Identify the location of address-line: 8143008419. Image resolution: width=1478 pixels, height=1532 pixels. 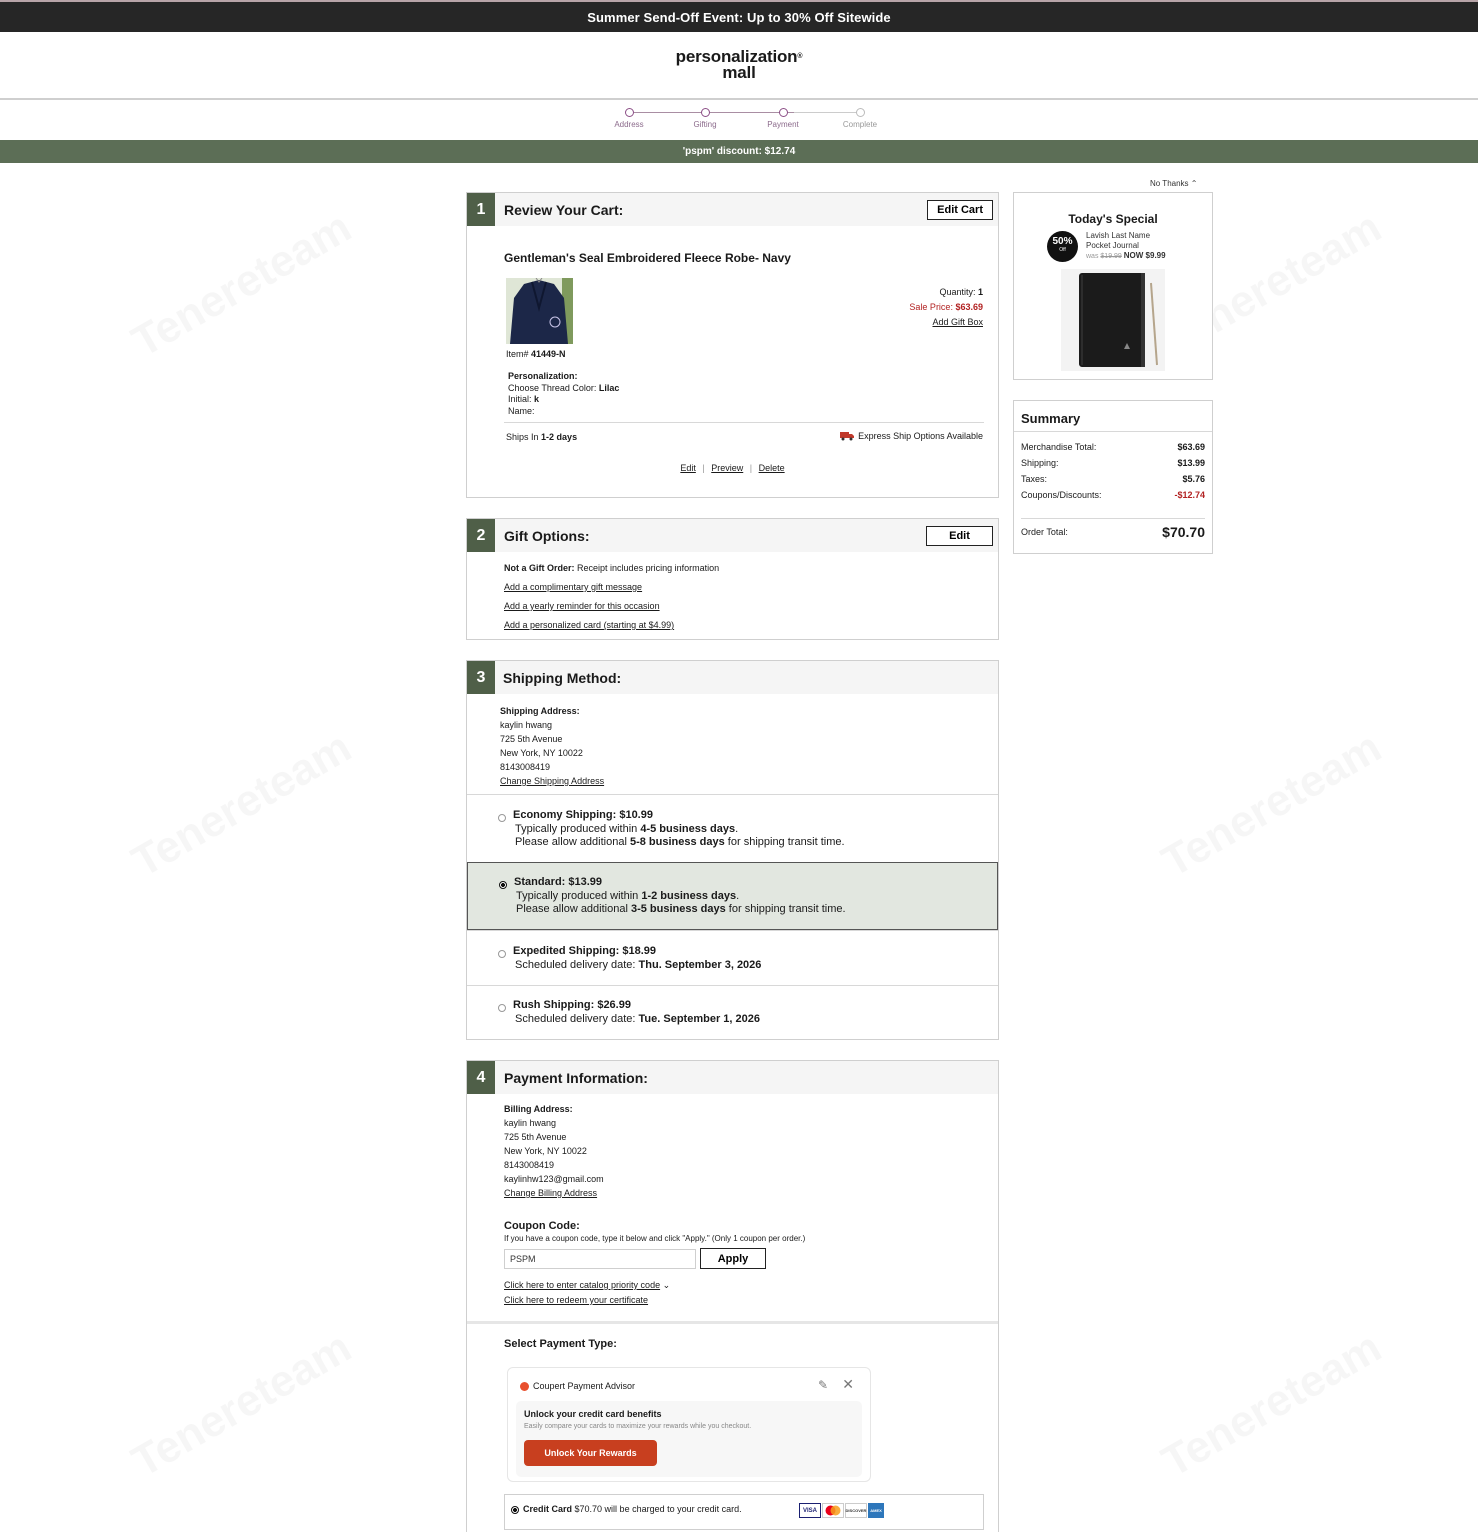
(525, 767).